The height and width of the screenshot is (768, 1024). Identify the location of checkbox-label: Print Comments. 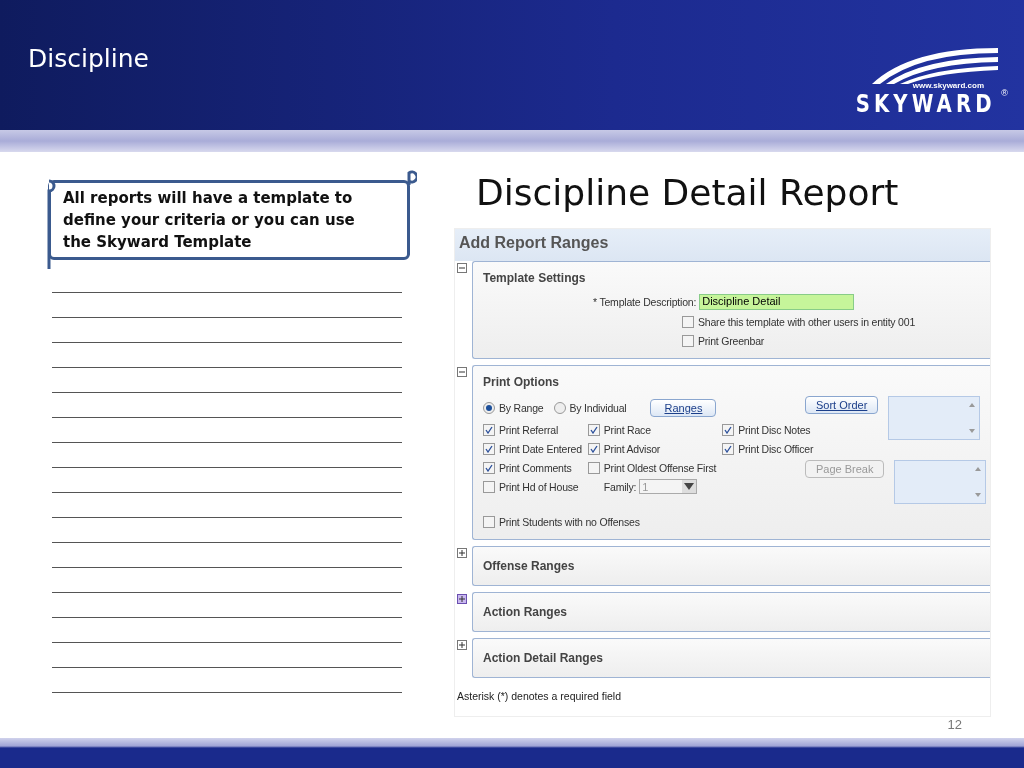
(535, 467).